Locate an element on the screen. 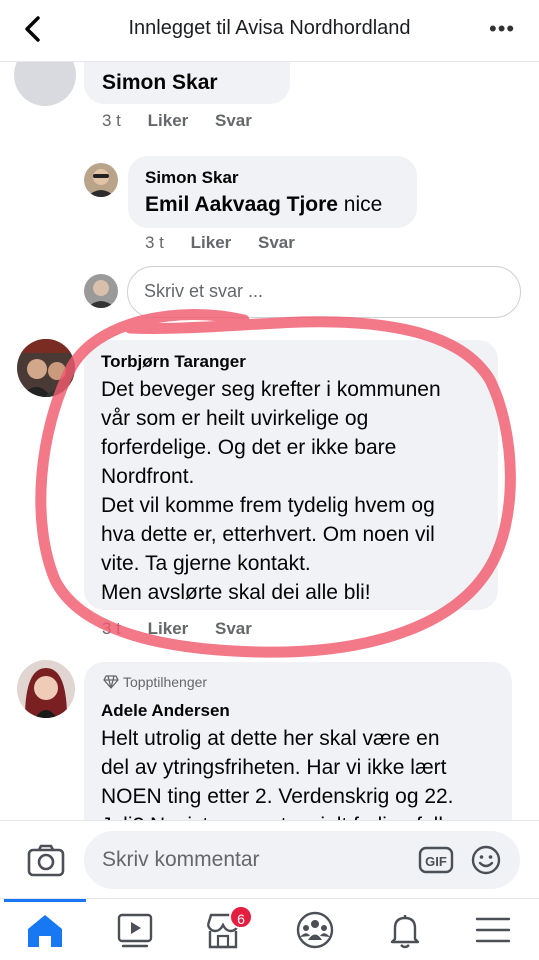 The width and height of the screenshot is (539, 960). comment-bubble: Simon Skar Emil Aakvaag Tjore nice is located at coordinates (272, 192).